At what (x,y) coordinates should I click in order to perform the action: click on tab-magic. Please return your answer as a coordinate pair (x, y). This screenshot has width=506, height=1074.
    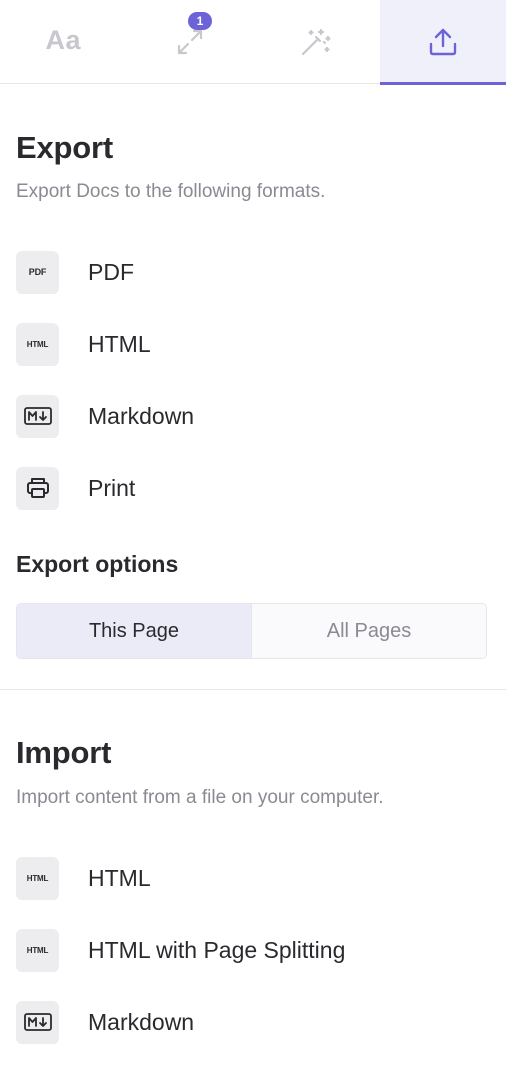
    Looking at the image, I should click on (316, 42).